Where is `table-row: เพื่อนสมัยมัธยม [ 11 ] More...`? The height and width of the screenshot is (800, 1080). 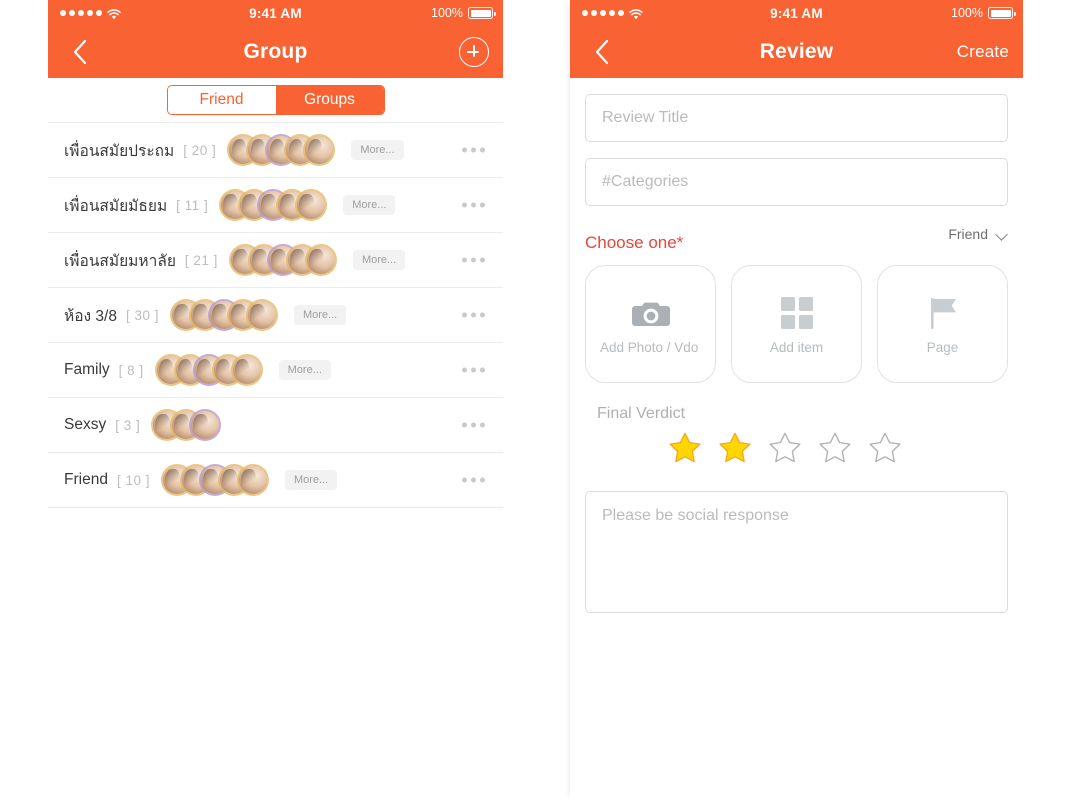 table-row: เพื่อนสมัยมัธยม [ 11 ] More... is located at coordinates (275, 205).